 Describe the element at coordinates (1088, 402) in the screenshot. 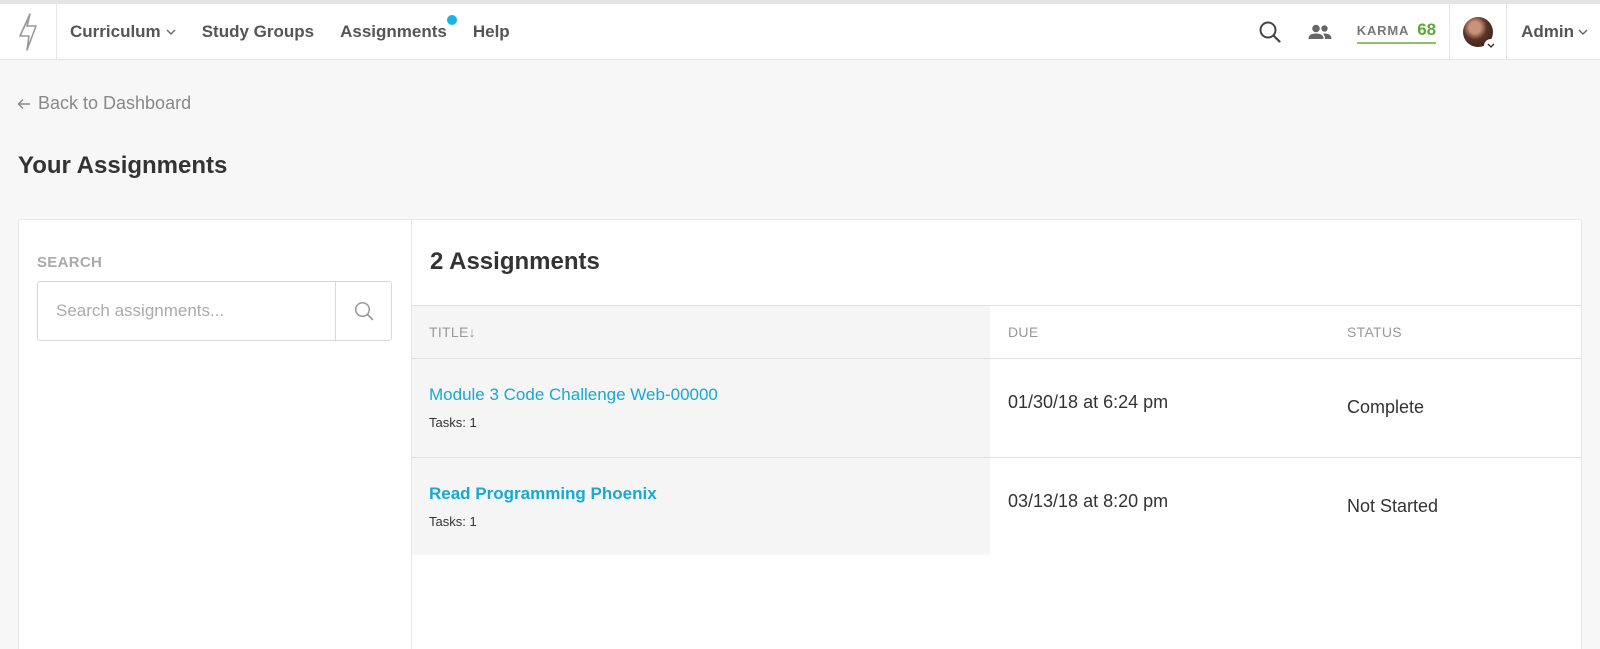

I see `due-date: 01/30/18 at 6:24 pm` at that location.